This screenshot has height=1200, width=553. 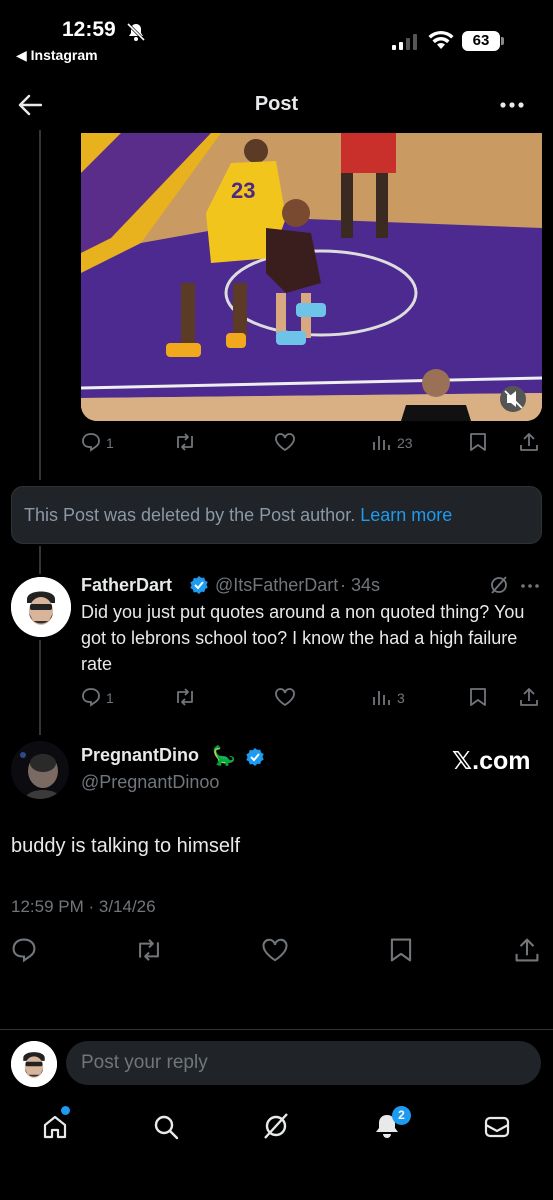 I want to click on mute-icon, so click(x=513, y=400).